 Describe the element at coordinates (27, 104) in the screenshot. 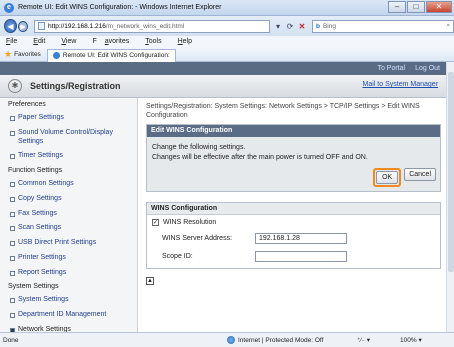

I see `sidebar-section-heading: Preferences` at that location.